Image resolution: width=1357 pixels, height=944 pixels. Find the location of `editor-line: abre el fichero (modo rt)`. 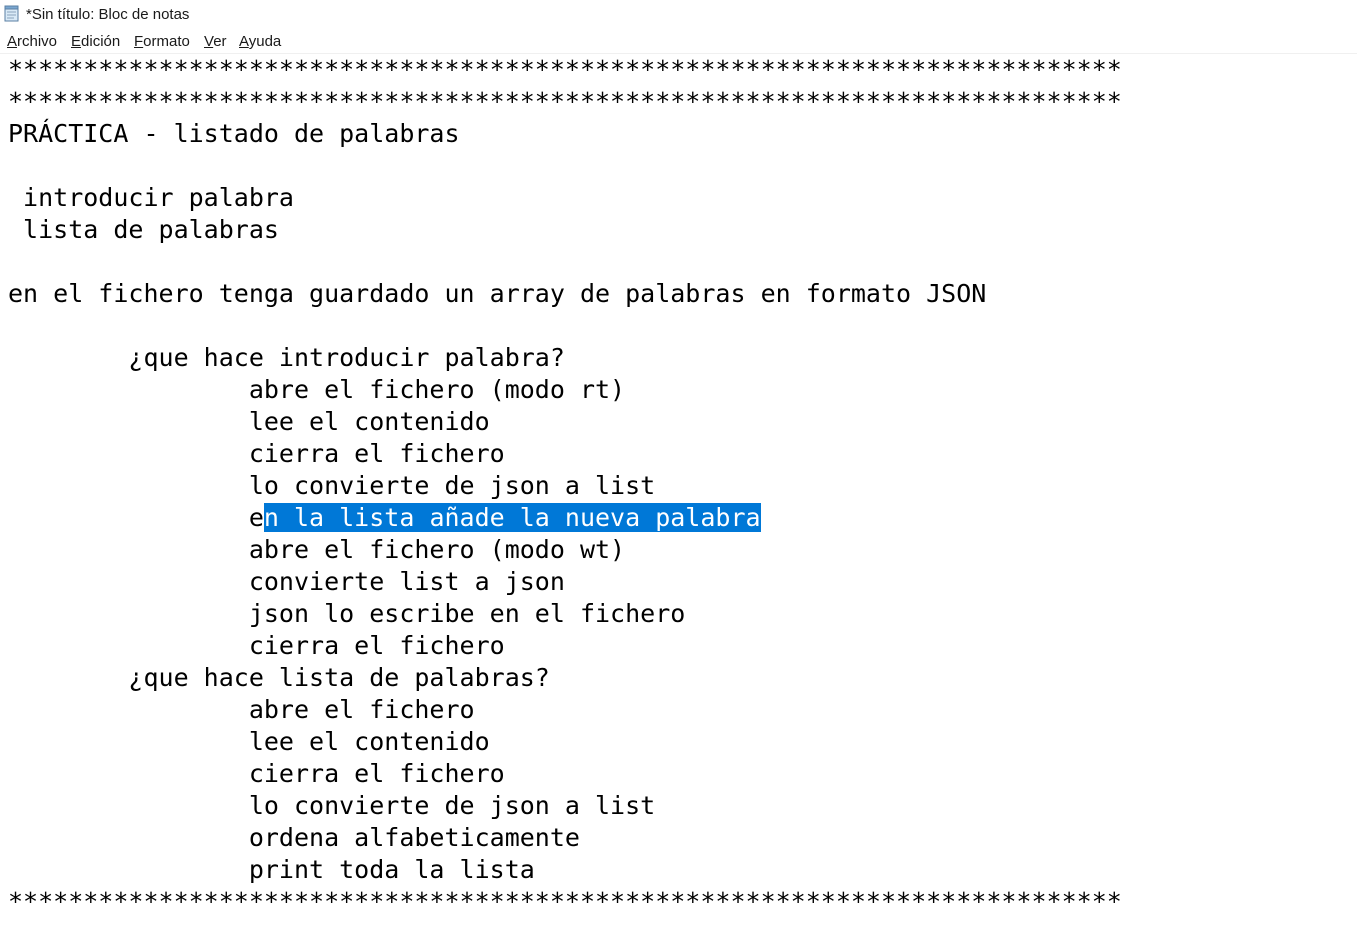

editor-line: abre el fichero (modo rt) is located at coordinates (317, 389).